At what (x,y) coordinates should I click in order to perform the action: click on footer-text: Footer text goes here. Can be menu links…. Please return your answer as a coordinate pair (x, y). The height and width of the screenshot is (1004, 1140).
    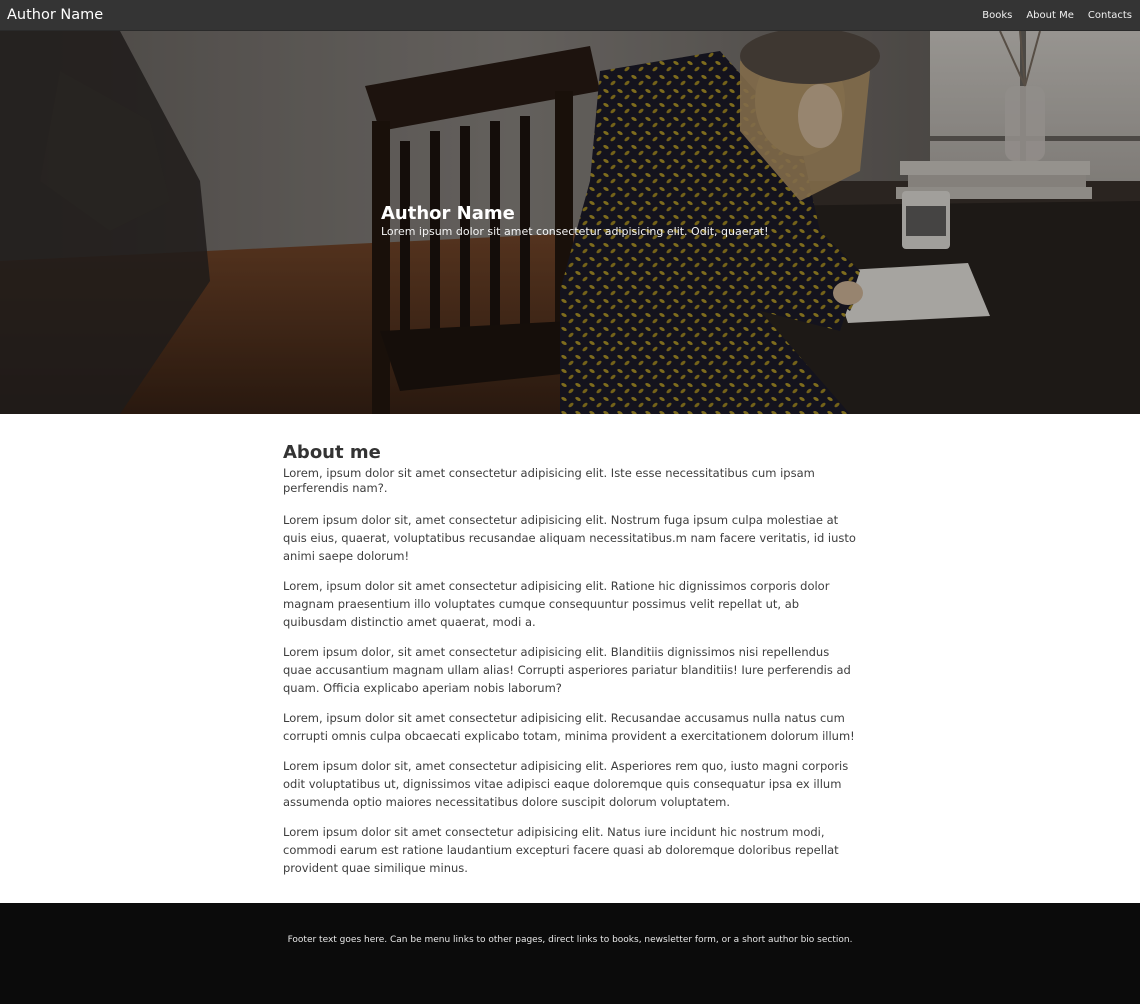
    Looking at the image, I should click on (570, 940).